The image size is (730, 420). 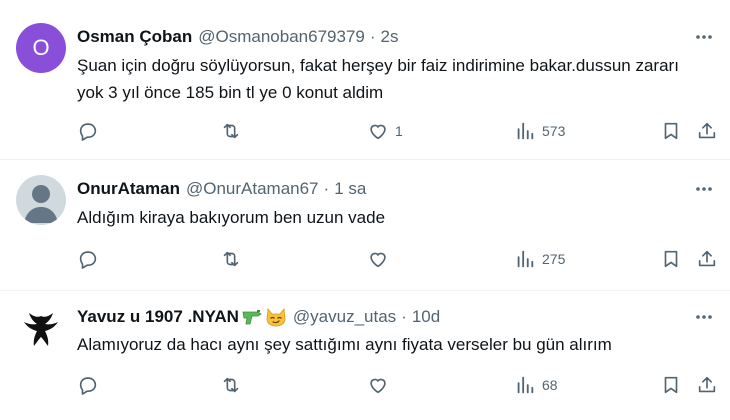 I want to click on user-name: OnurAtaman, so click(x=128, y=189).